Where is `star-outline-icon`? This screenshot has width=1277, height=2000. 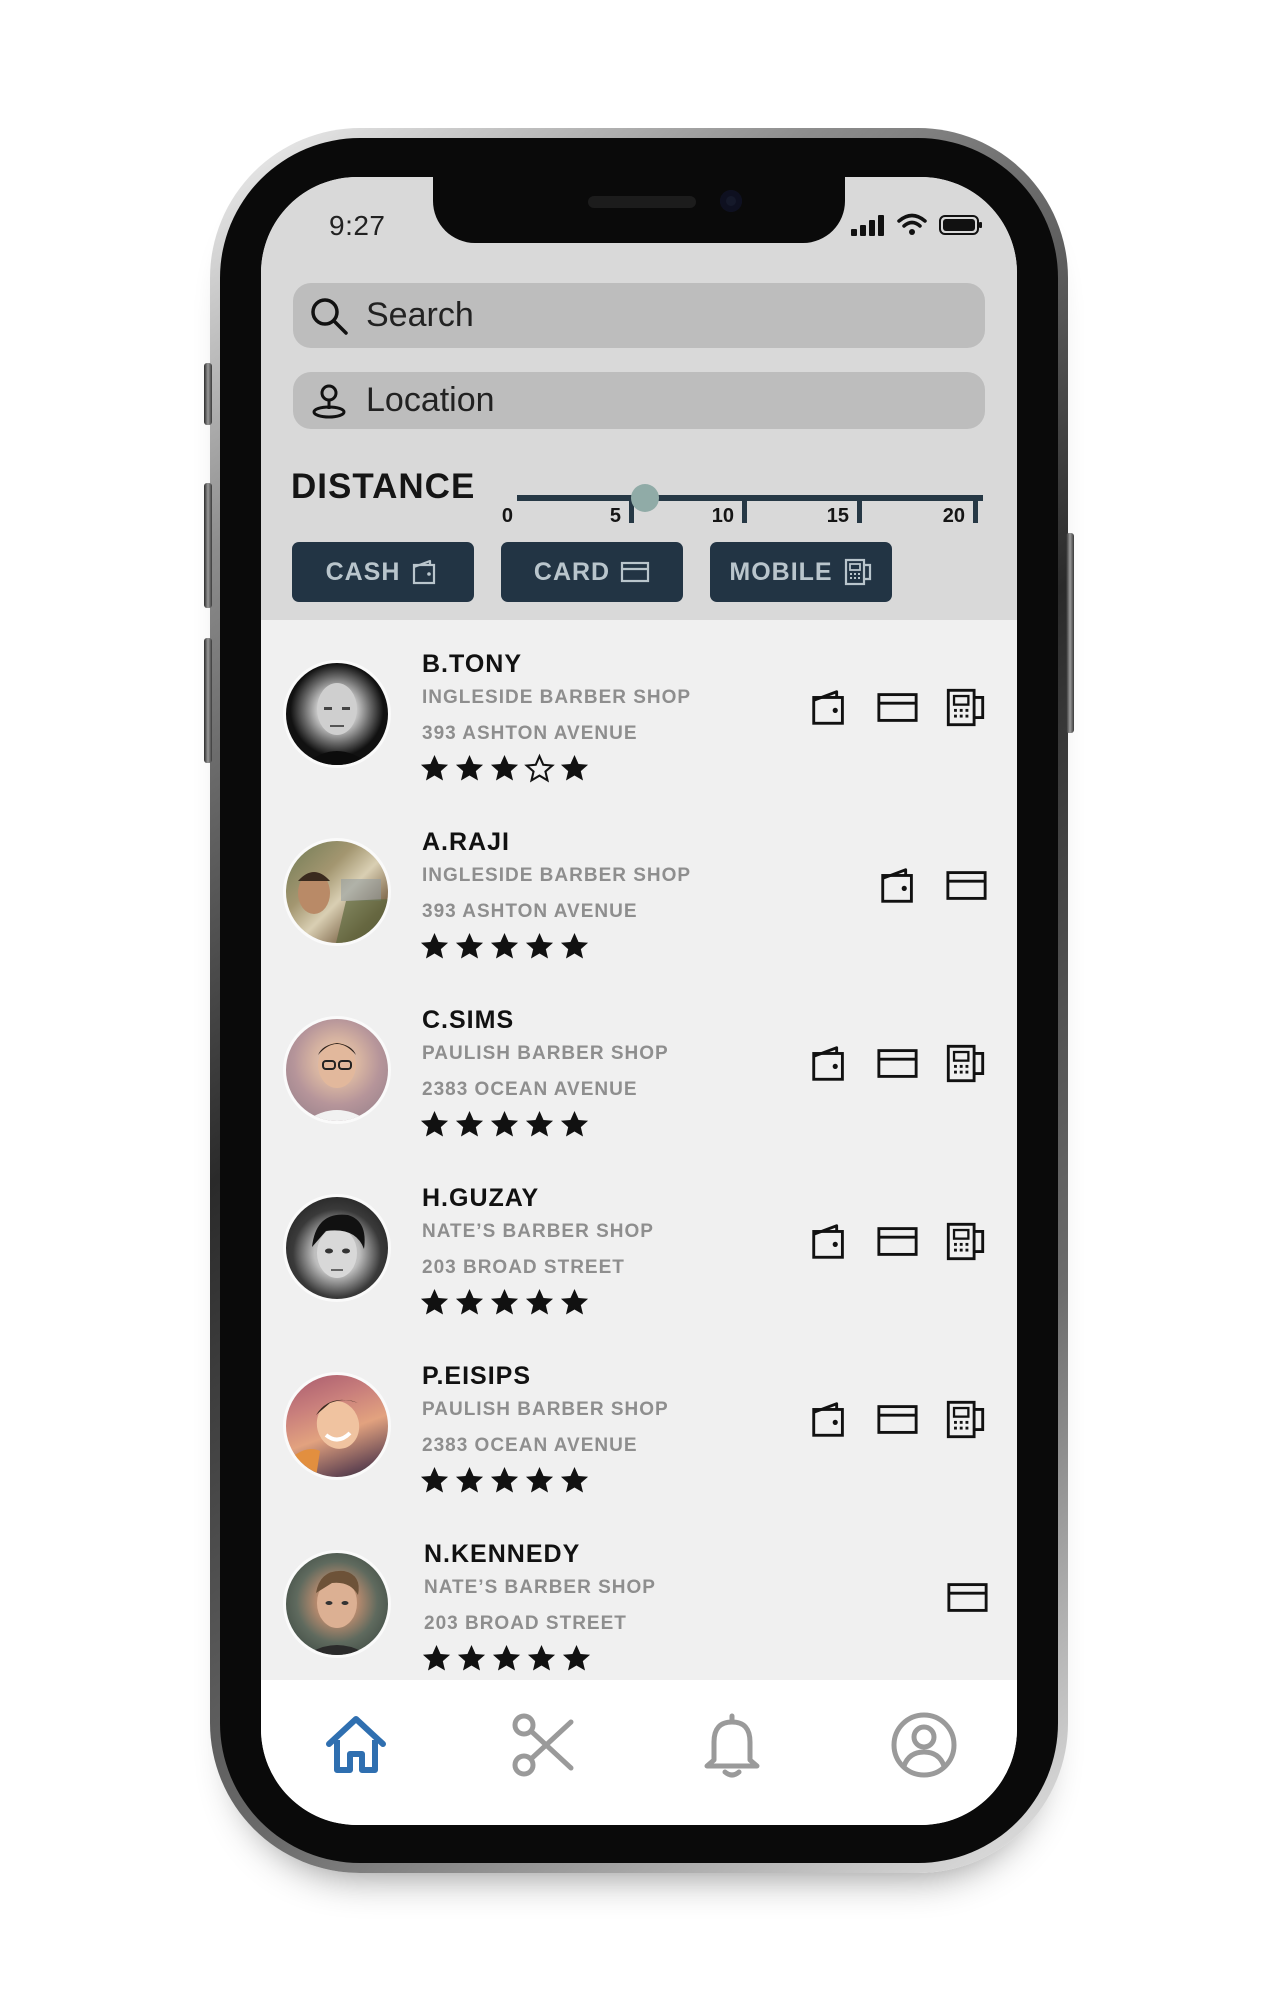
star-outline-icon is located at coordinates (539, 768).